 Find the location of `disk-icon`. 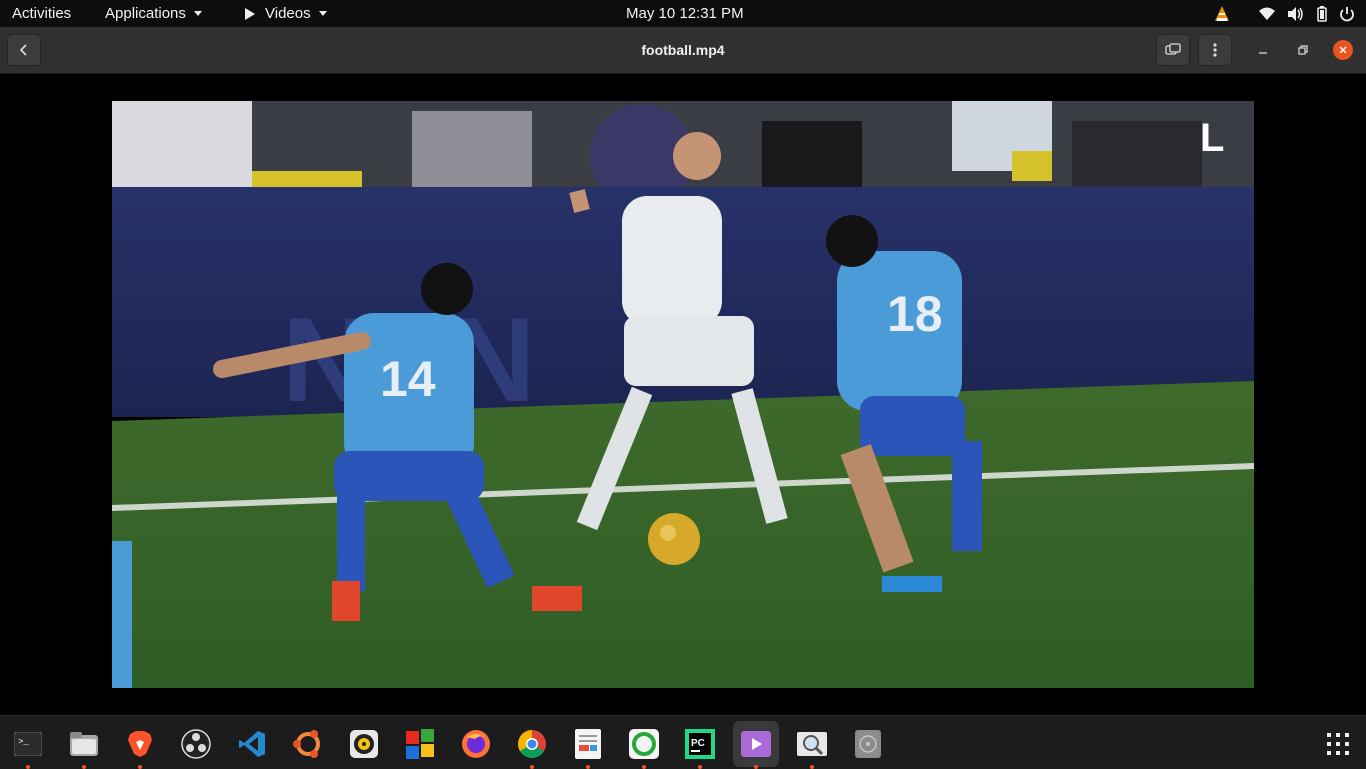

disk-icon is located at coordinates (868, 744).